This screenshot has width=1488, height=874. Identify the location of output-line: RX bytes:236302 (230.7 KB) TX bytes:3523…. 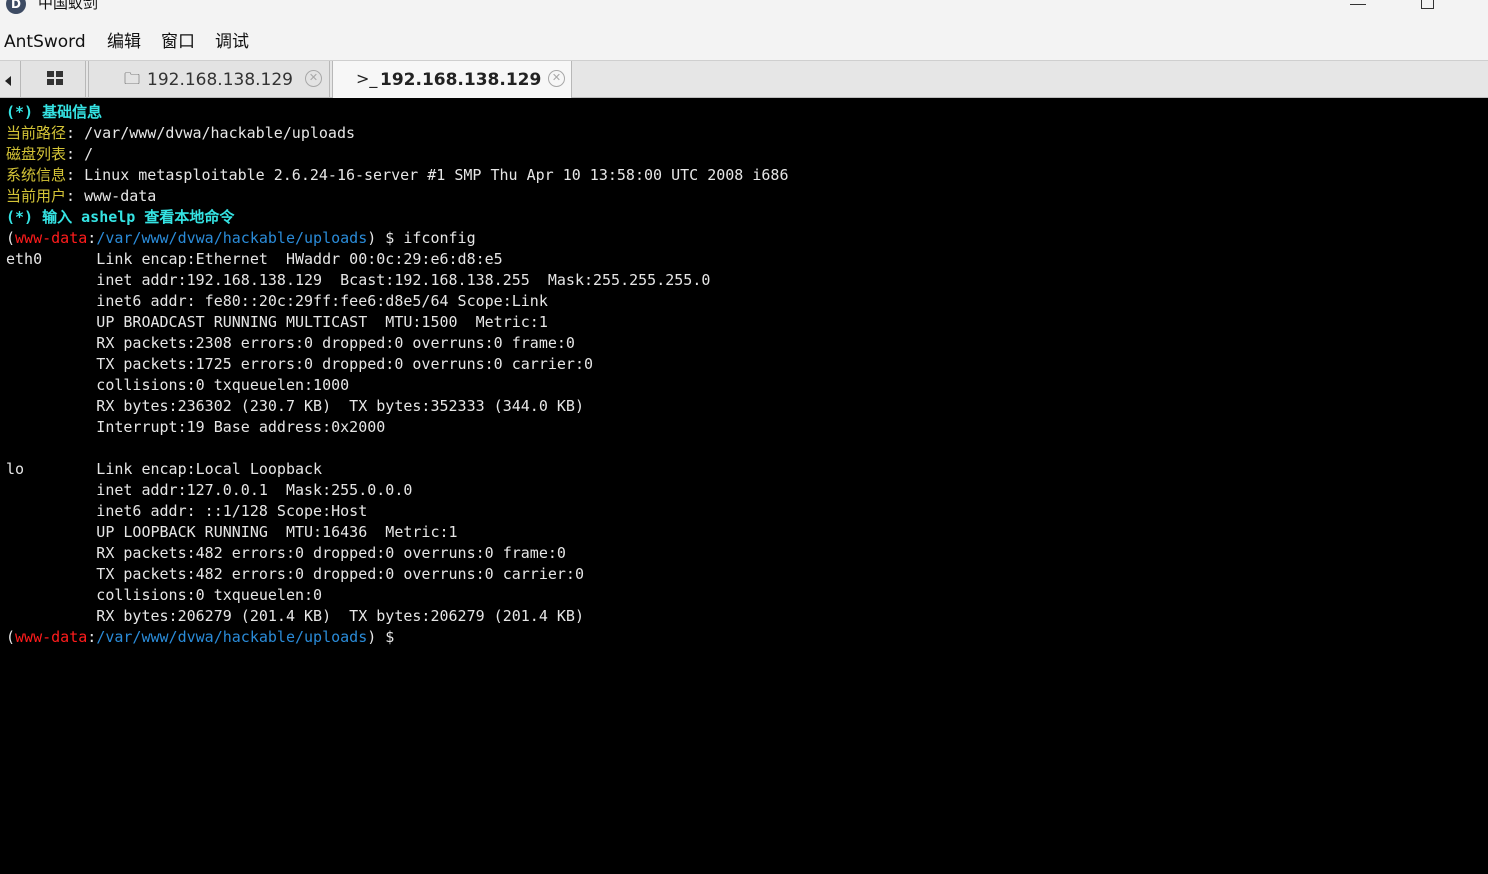
(295, 406).